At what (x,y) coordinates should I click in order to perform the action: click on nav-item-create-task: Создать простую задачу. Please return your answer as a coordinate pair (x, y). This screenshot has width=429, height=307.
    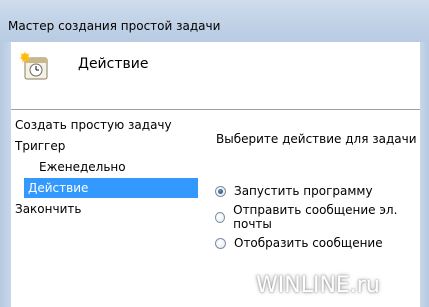
    Looking at the image, I should click on (104, 125).